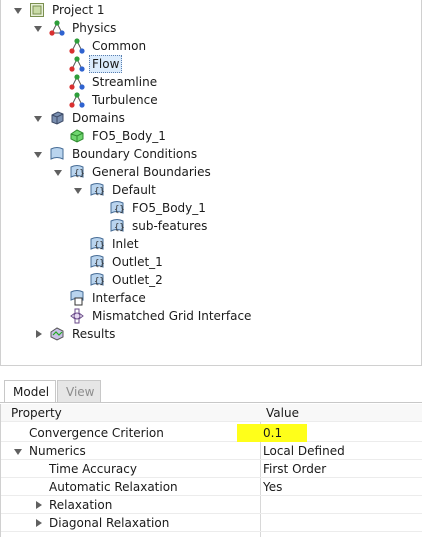 This screenshot has width=422, height=537. What do you see at coordinates (96, 433) in the screenshot?
I see `property-label: Convergence Criterion` at bounding box center [96, 433].